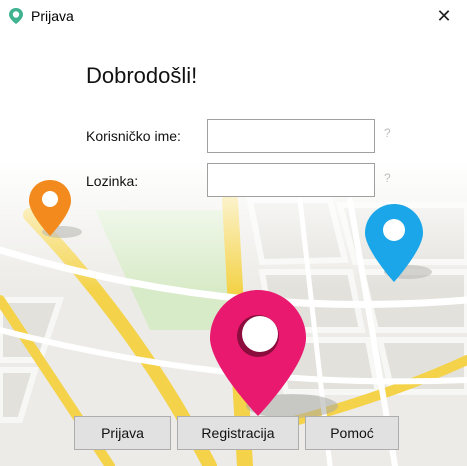 This screenshot has width=467, height=466. I want to click on close-icon: ✕, so click(444, 15).